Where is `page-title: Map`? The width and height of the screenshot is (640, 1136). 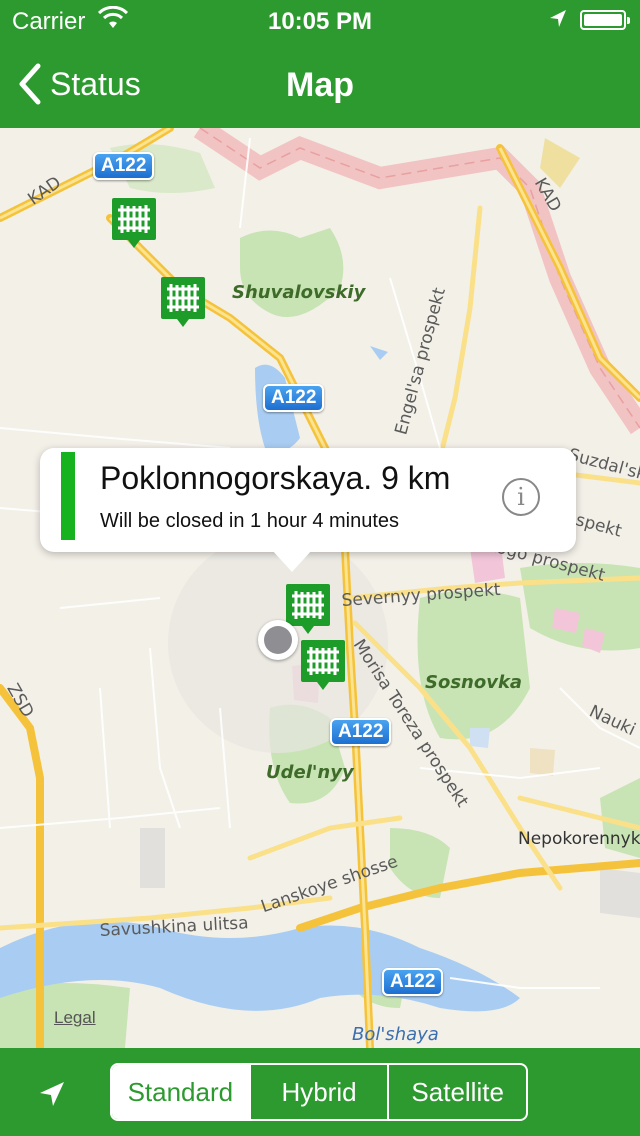
page-title: Map is located at coordinates (320, 85).